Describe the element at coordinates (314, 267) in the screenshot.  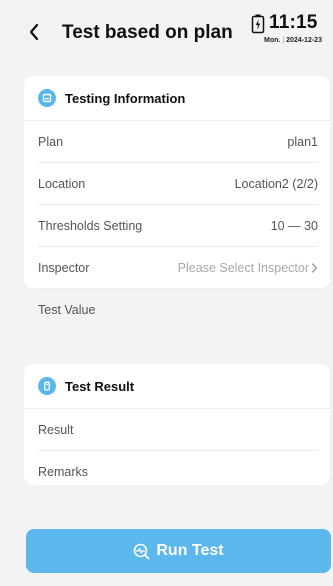
I see `chevron-right-icon` at that location.